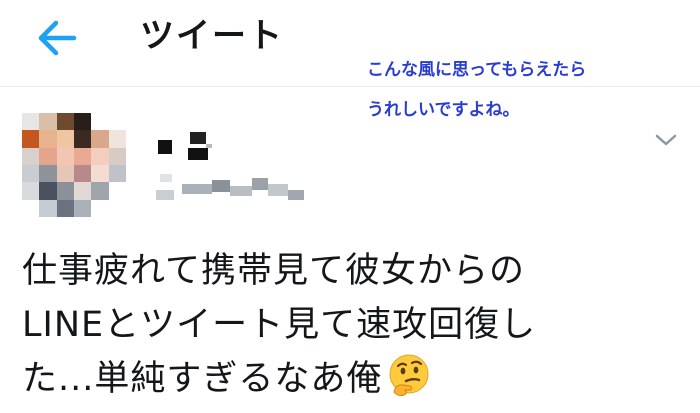 Image resolution: width=700 pixels, height=413 pixels. I want to click on tweet-line-3-text: た...単純すぎるなあ俺, so click(202, 379).